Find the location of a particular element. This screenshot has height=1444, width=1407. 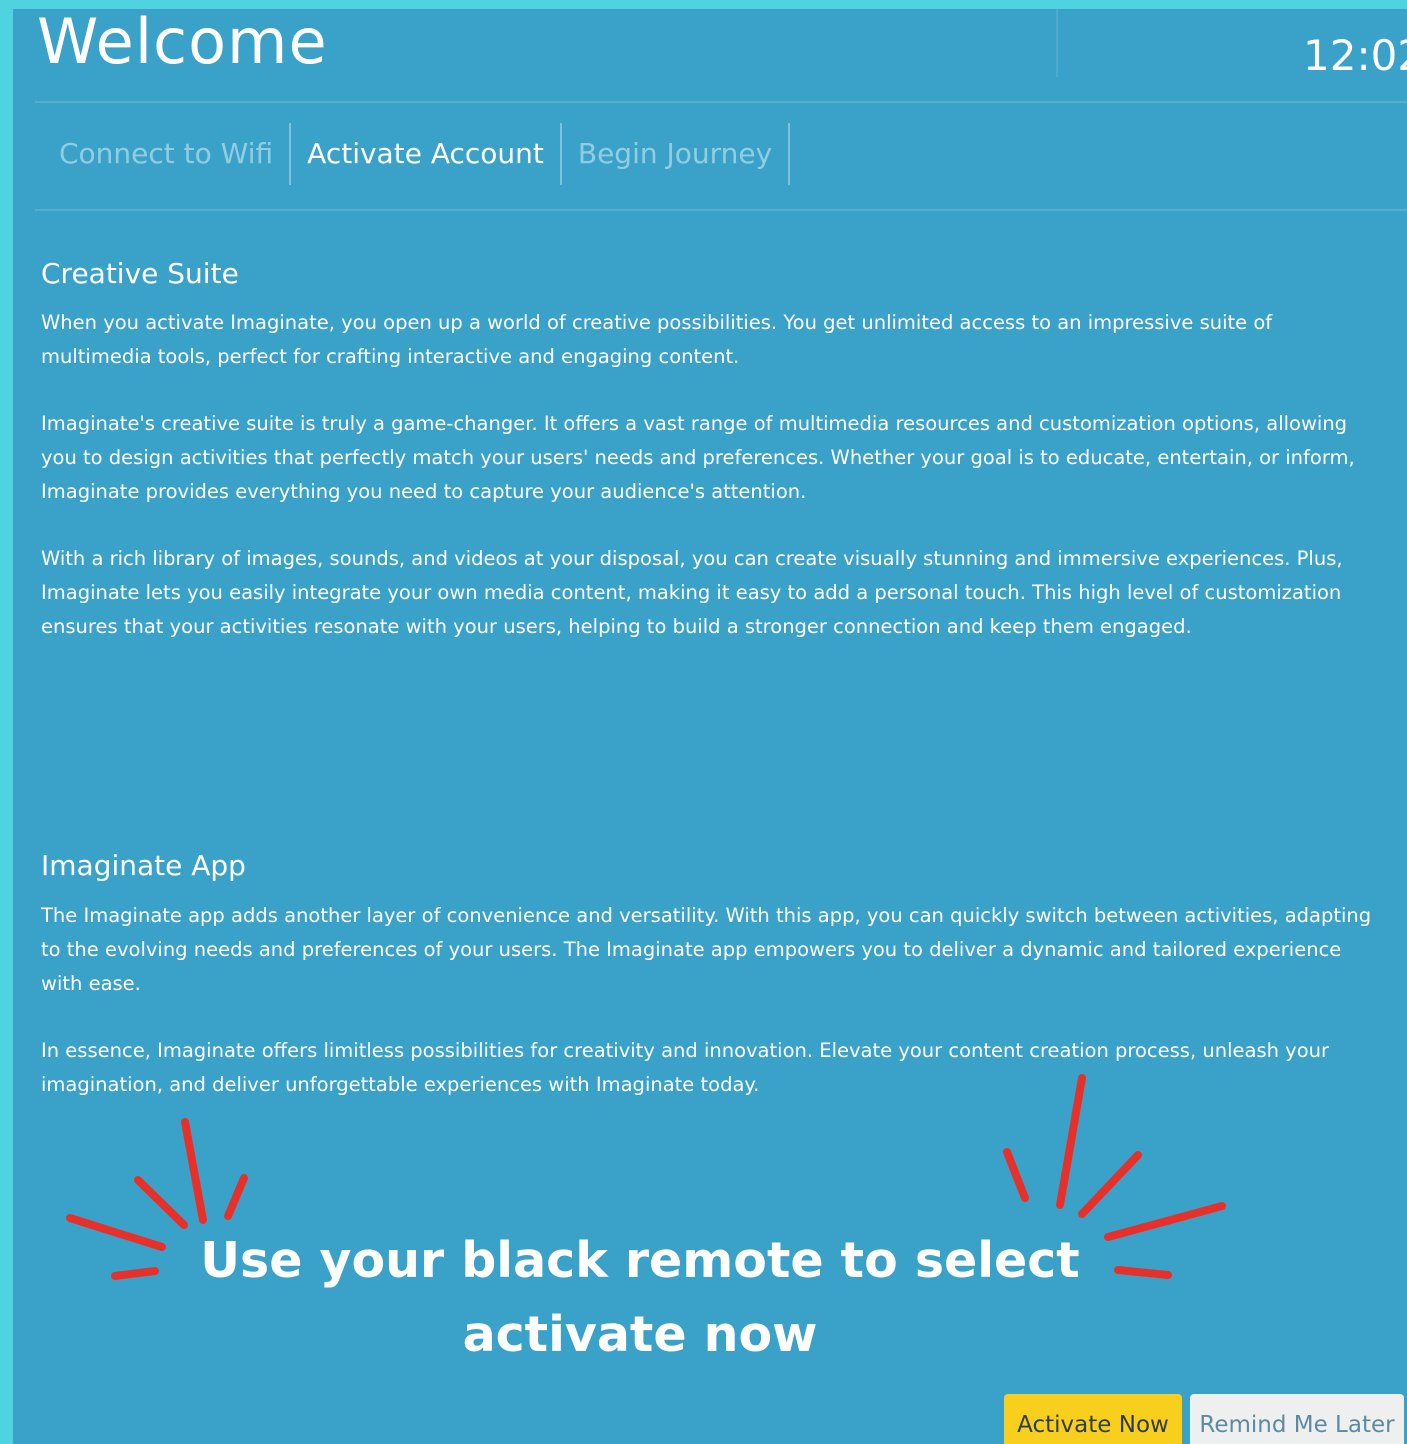

section-title-imaginate-app: Imaginate App is located at coordinates (143, 865).